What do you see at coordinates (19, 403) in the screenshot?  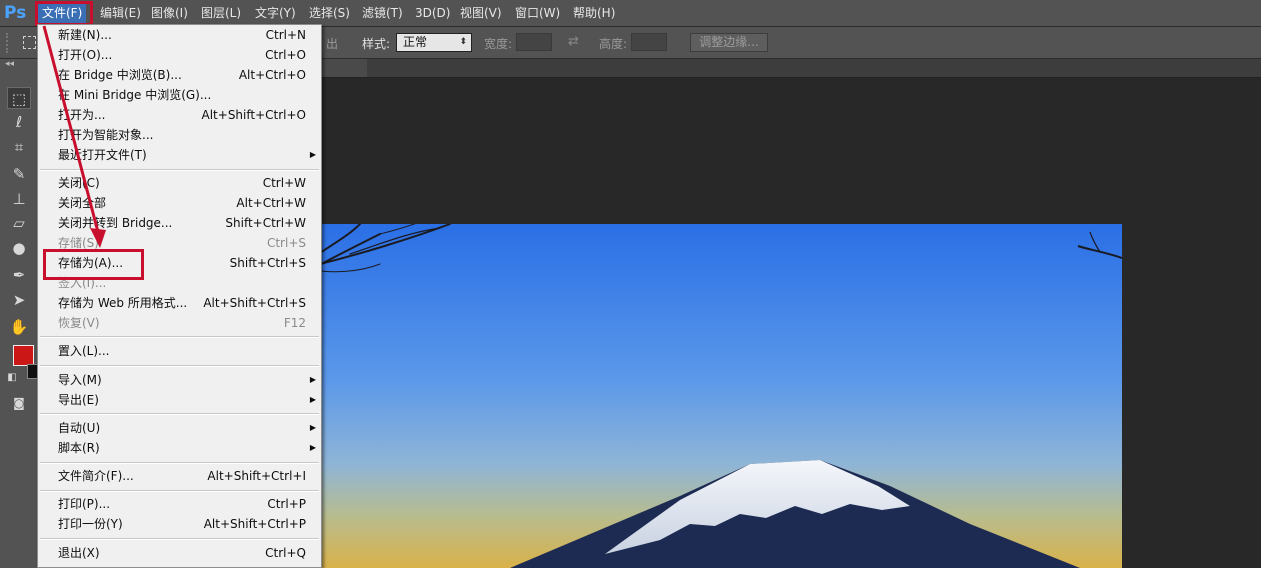 I see `quick-mask-icon: ◙` at bounding box center [19, 403].